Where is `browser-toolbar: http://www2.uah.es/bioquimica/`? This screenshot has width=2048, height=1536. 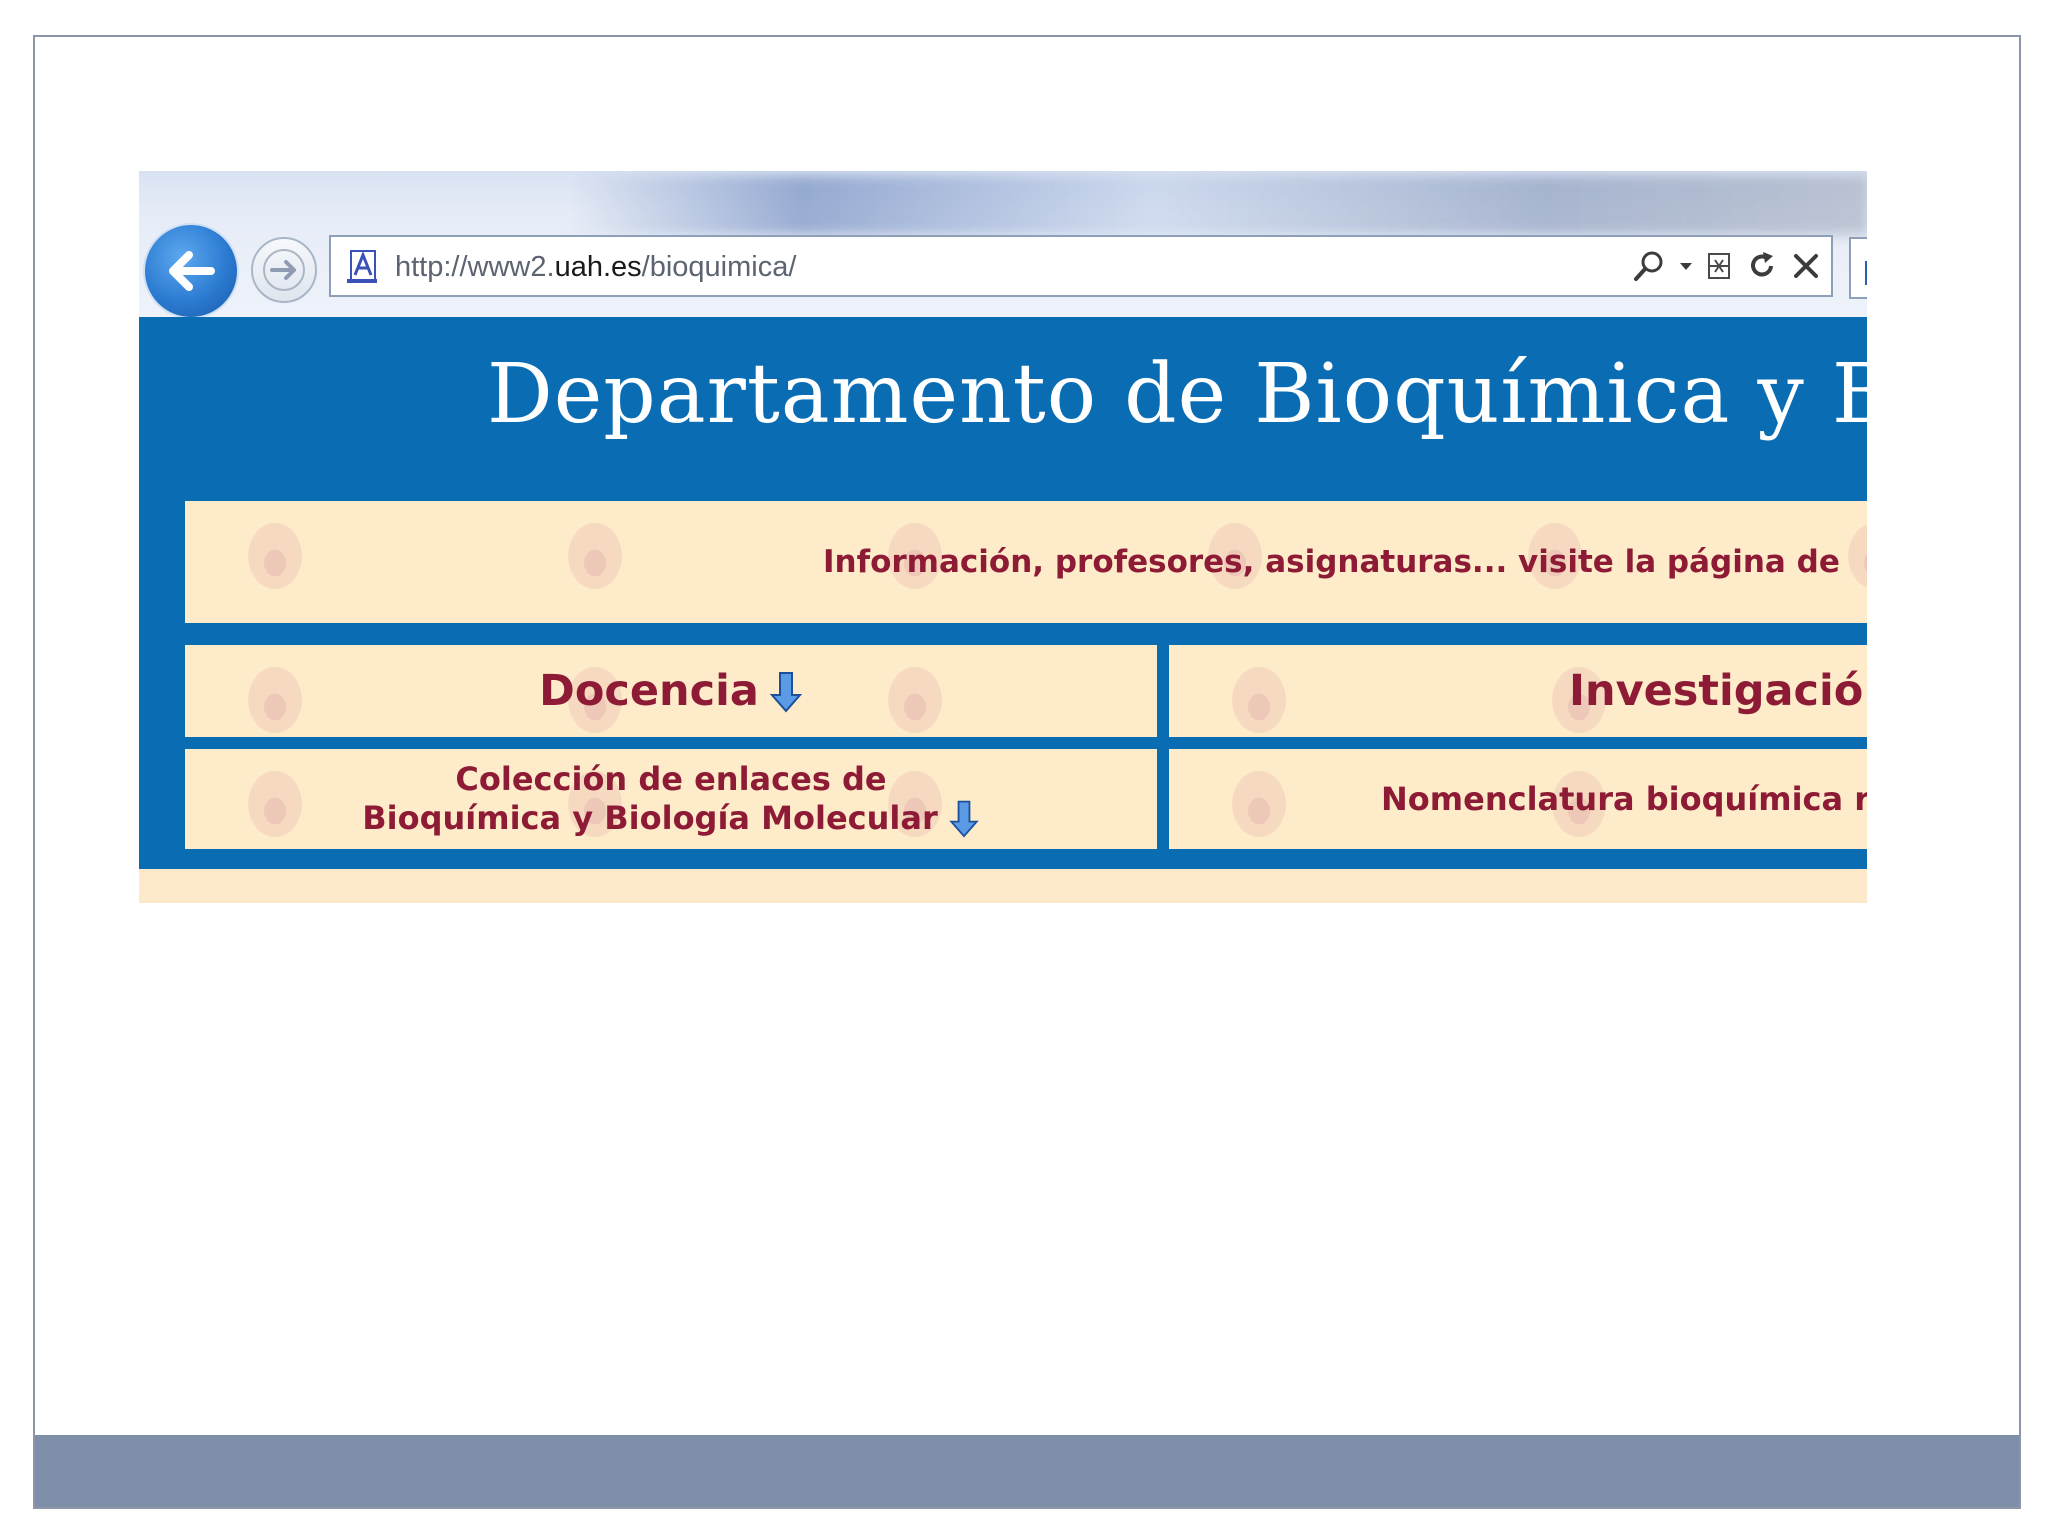 browser-toolbar: http://www2.uah.es/bioquimica/ is located at coordinates (1003, 245).